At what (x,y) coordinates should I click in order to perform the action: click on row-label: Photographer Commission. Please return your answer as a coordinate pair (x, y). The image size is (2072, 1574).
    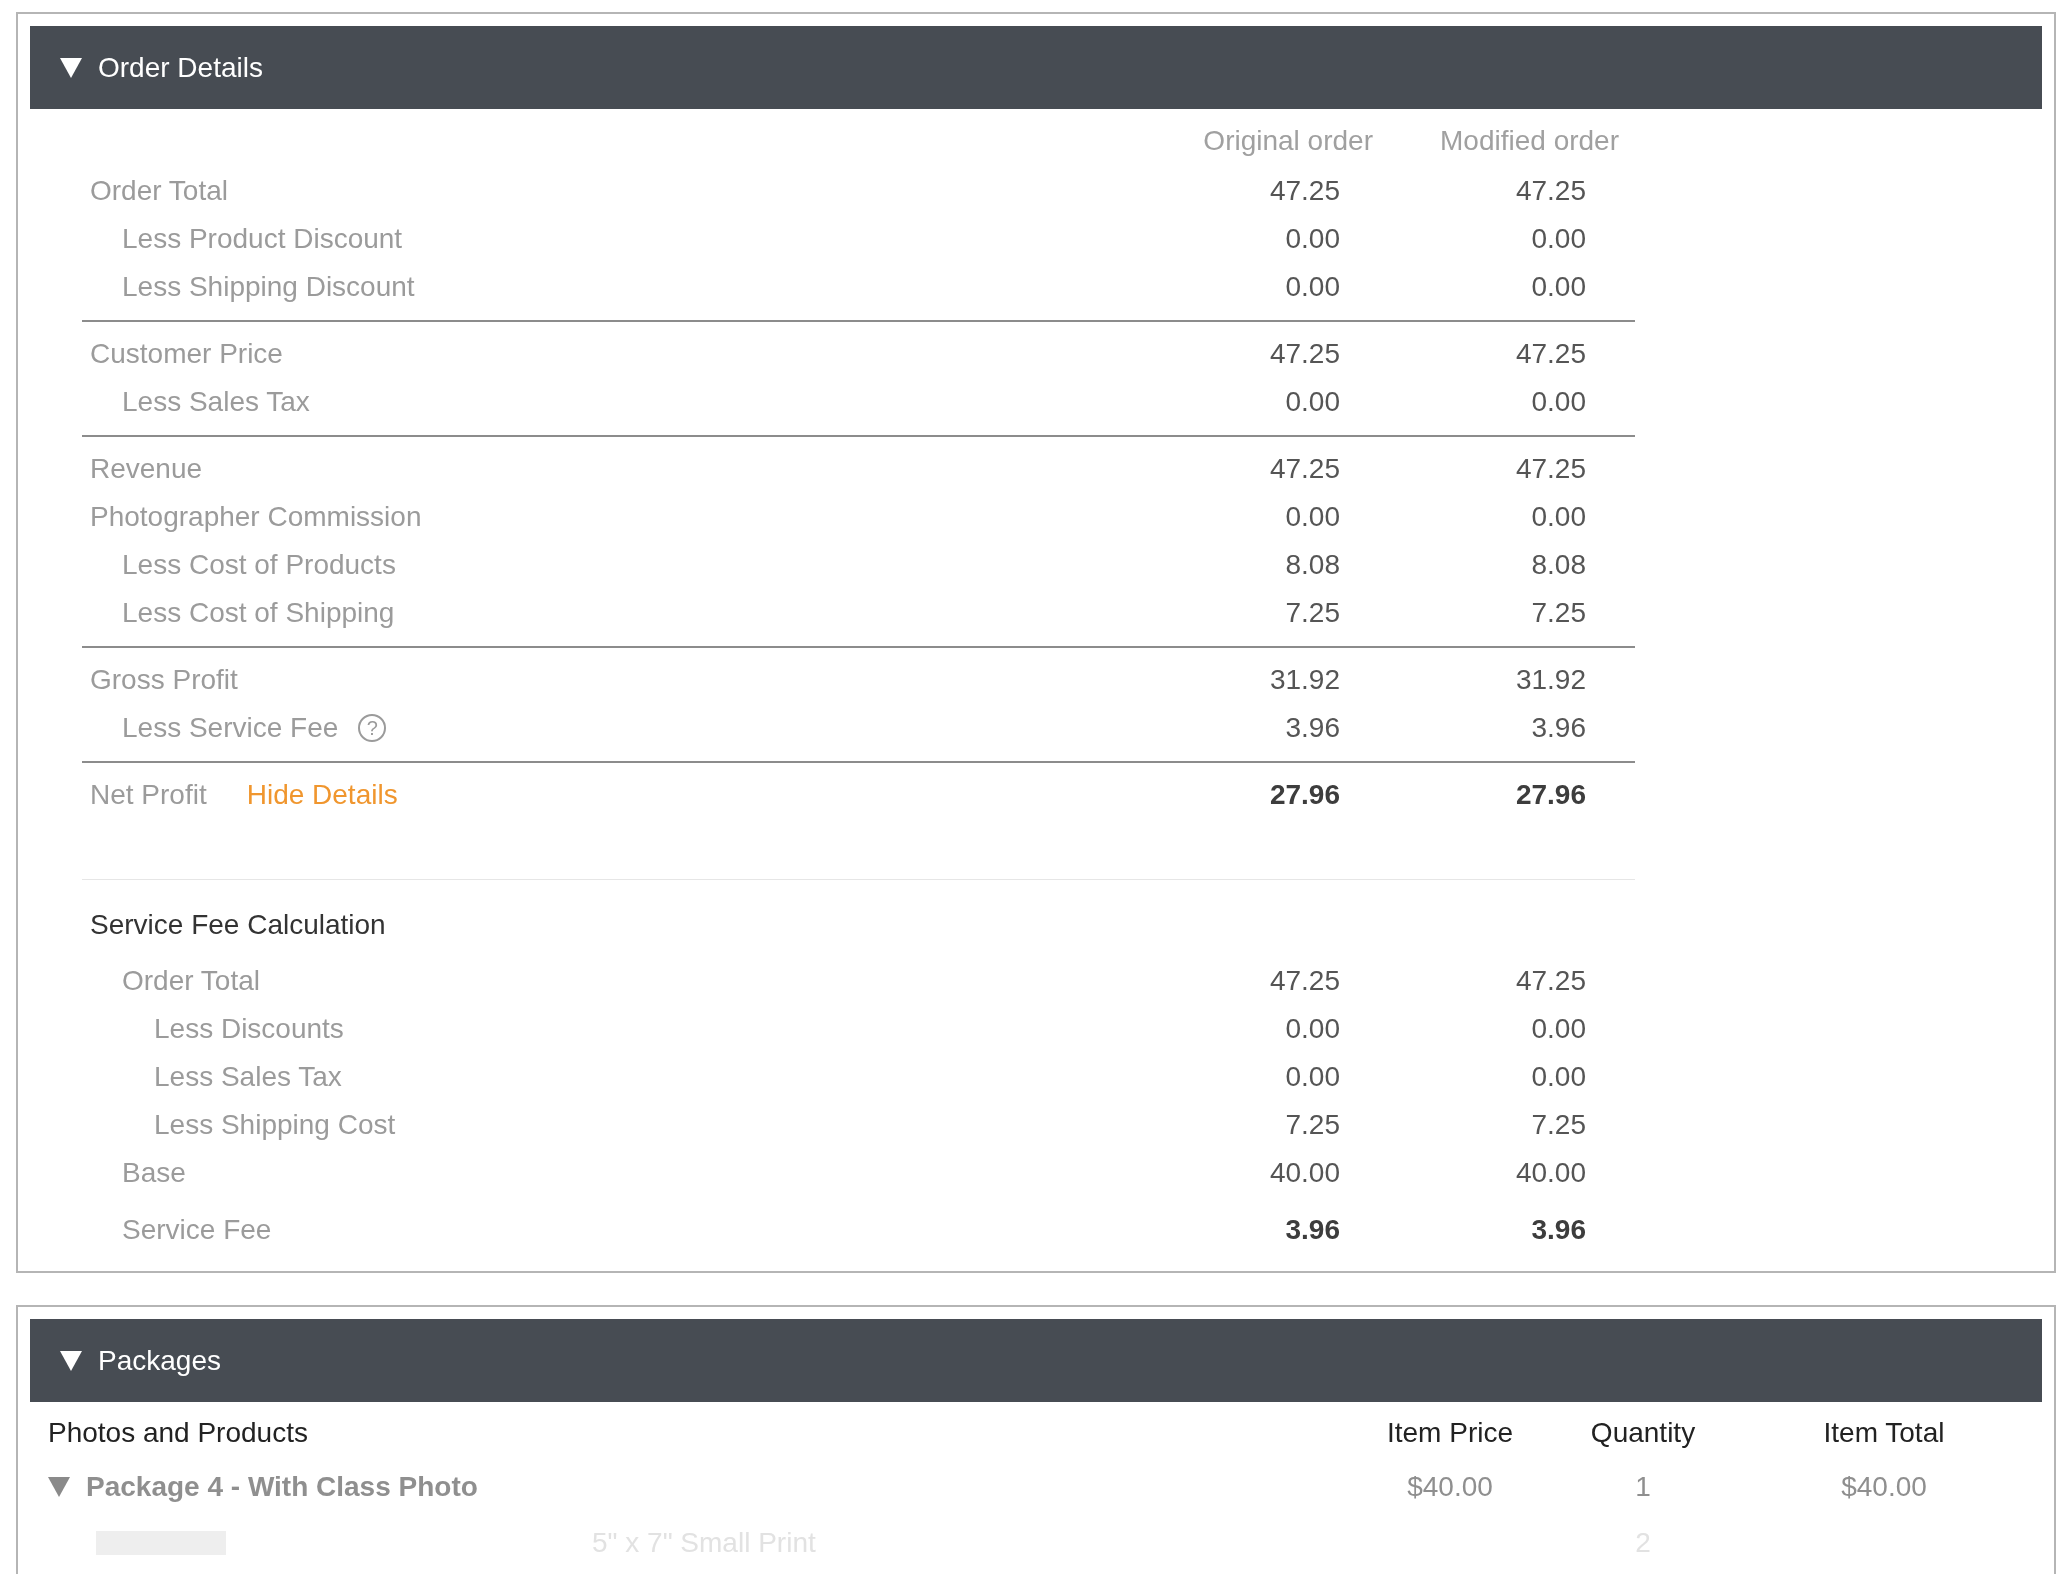
    Looking at the image, I should click on (256, 517).